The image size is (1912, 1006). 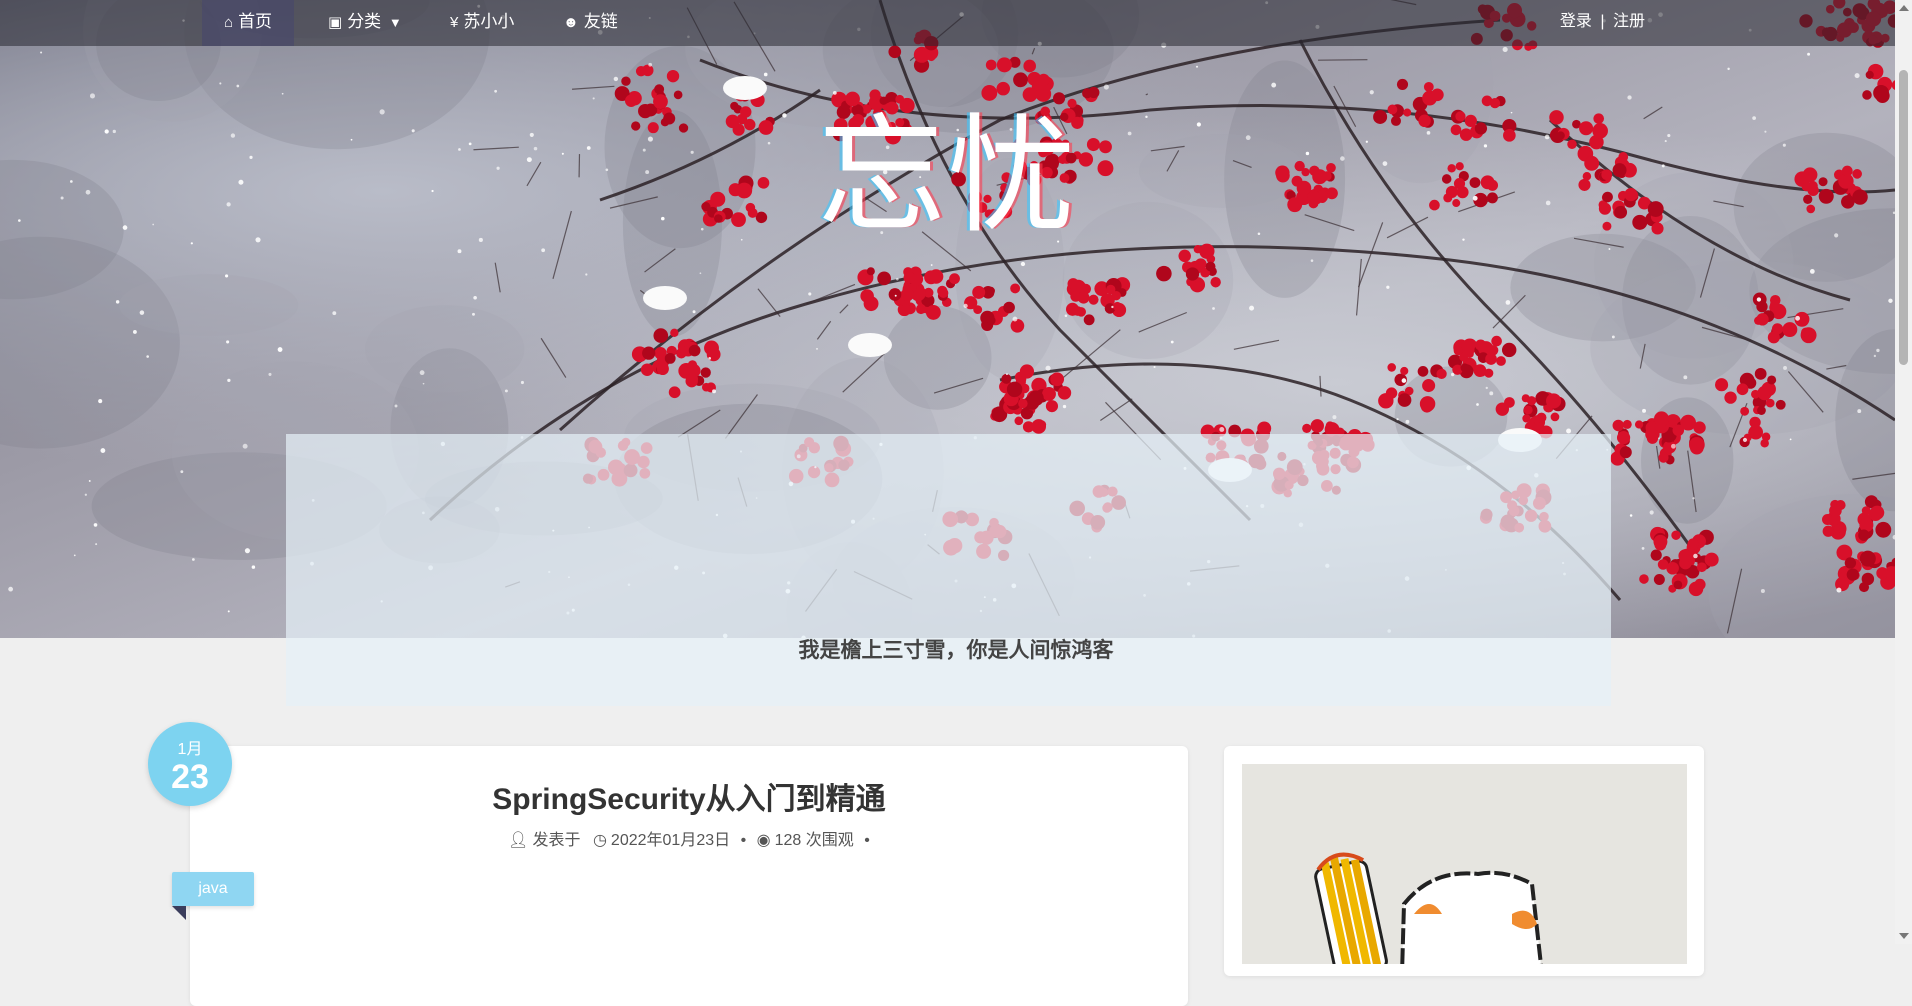 I want to click on top-navbar: ⌂ 首页 ▣ 分类 ▼ ¥ 苏小小 ☻ 友链 登录 | 注册, so click(x=947, y=23).